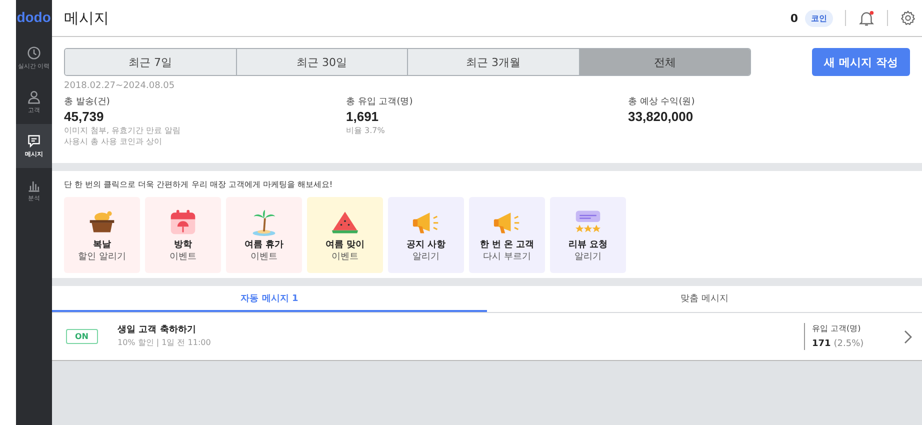  Describe the element at coordinates (322, 62) in the screenshot. I see `period-tab: 최근 30일` at that location.